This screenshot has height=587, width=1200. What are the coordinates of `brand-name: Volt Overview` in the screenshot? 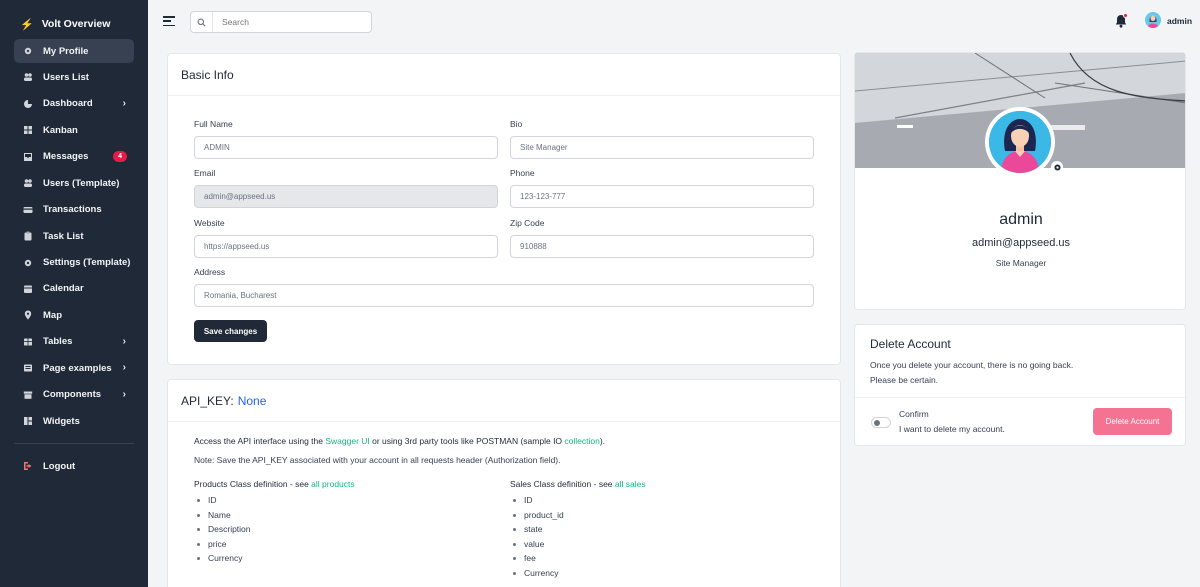 It's located at (76, 24).